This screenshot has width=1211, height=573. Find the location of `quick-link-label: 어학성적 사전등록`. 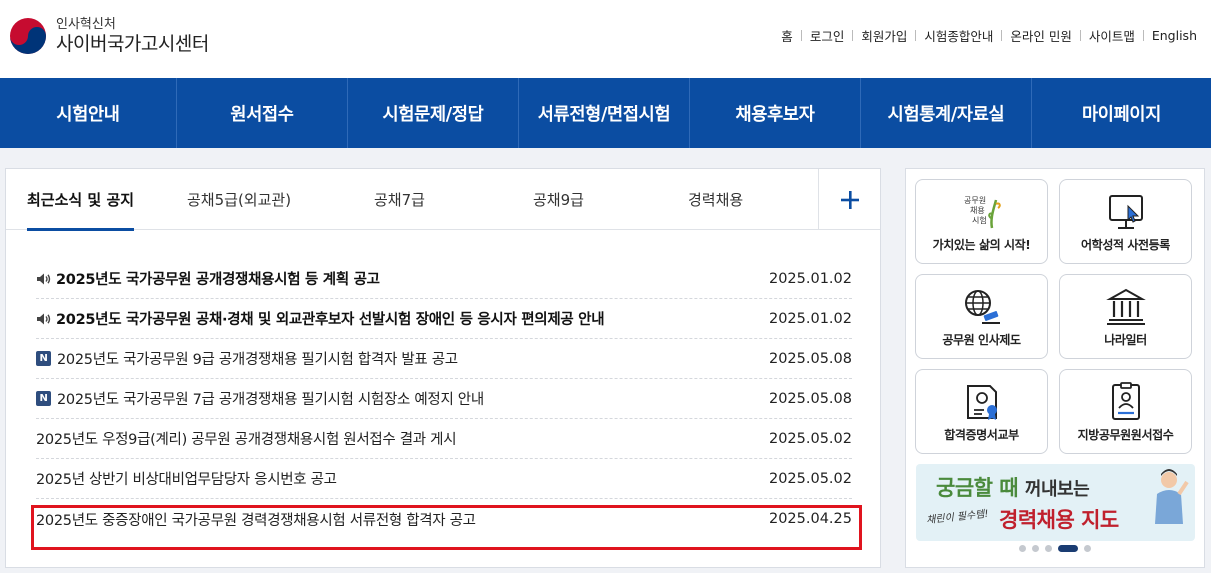

quick-link-label: 어학성적 사전등록 is located at coordinates (1125, 245).